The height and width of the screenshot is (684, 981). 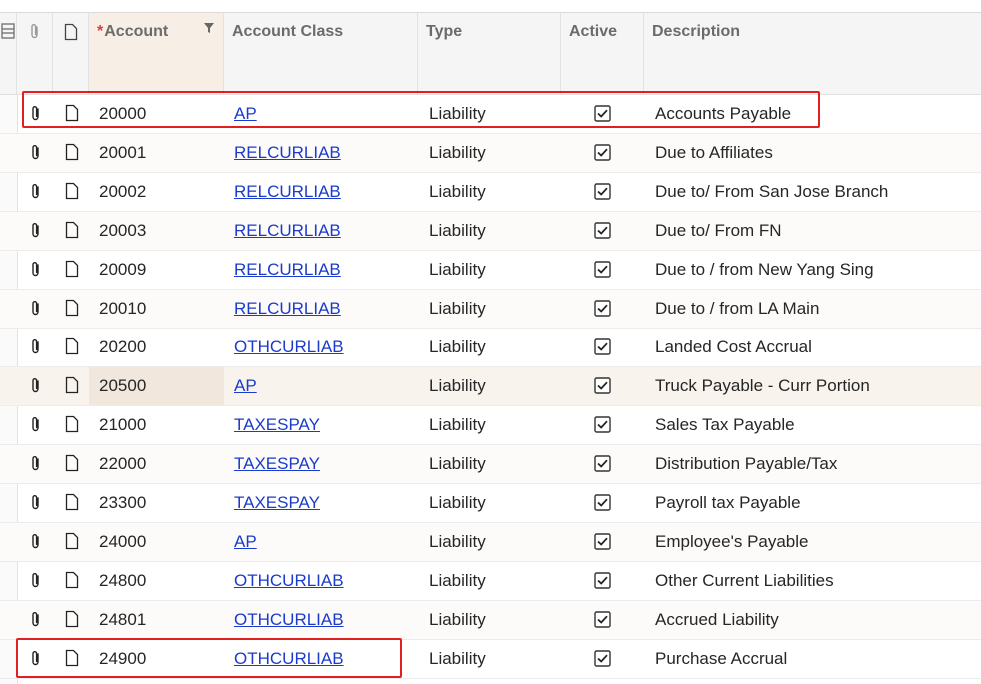 I want to click on description-cell: Landed Cost Accrual, so click(x=733, y=347).